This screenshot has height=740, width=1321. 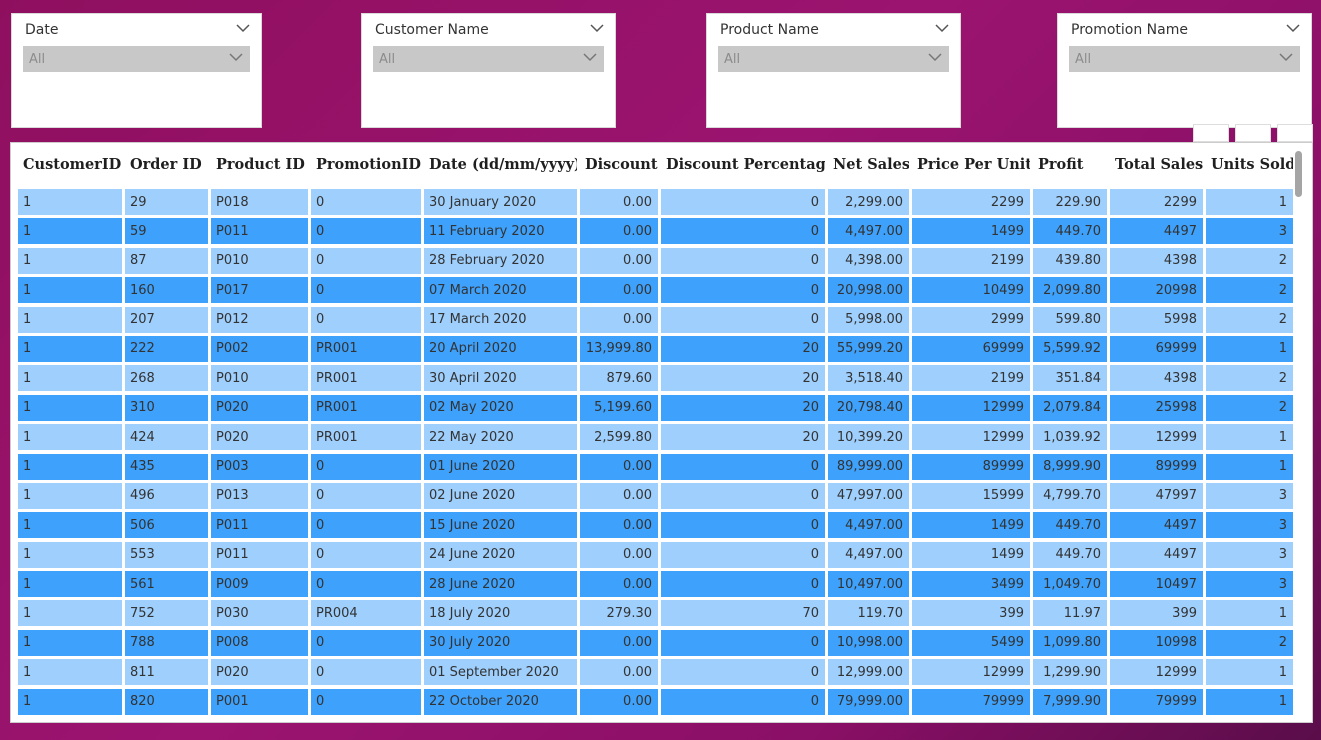 I want to click on slicer-header: Product Name, so click(x=835, y=30).